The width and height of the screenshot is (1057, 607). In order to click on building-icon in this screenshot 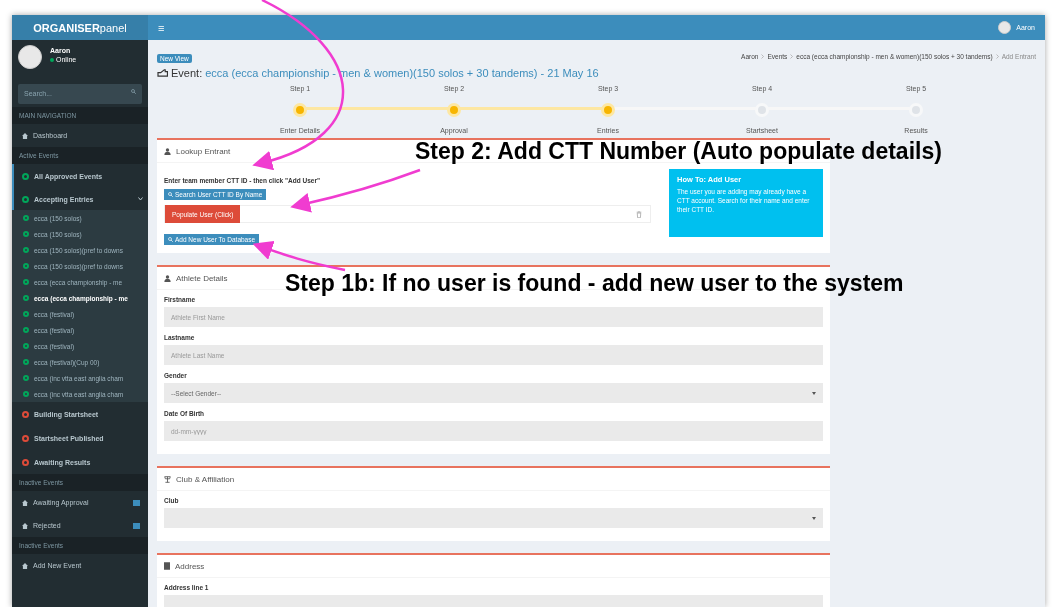, I will do `click(167, 566)`.